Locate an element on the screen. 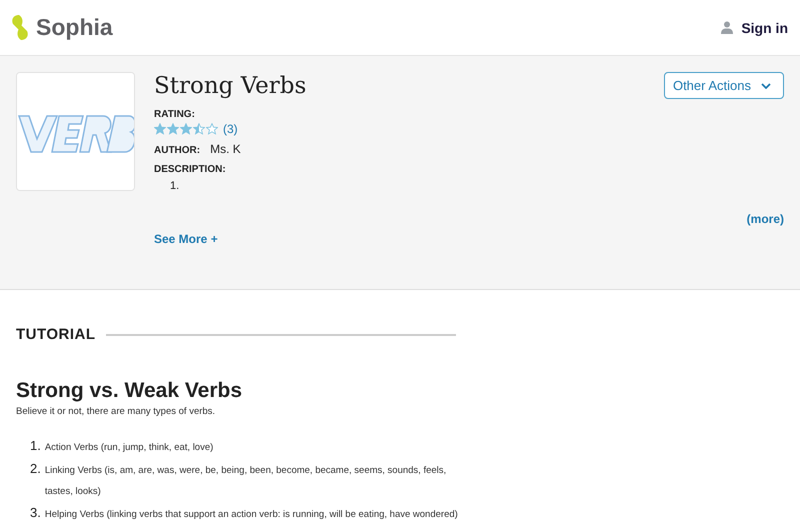  resource-title: Strong Verbs is located at coordinates (230, 85).